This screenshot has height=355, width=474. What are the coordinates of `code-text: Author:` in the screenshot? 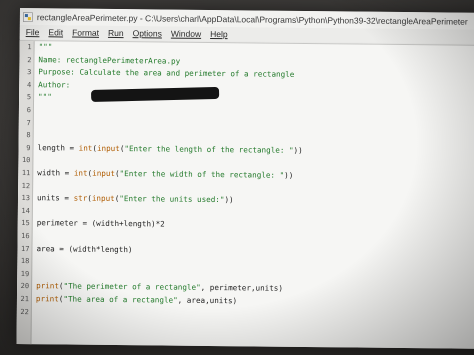 It's located at (54, 84).